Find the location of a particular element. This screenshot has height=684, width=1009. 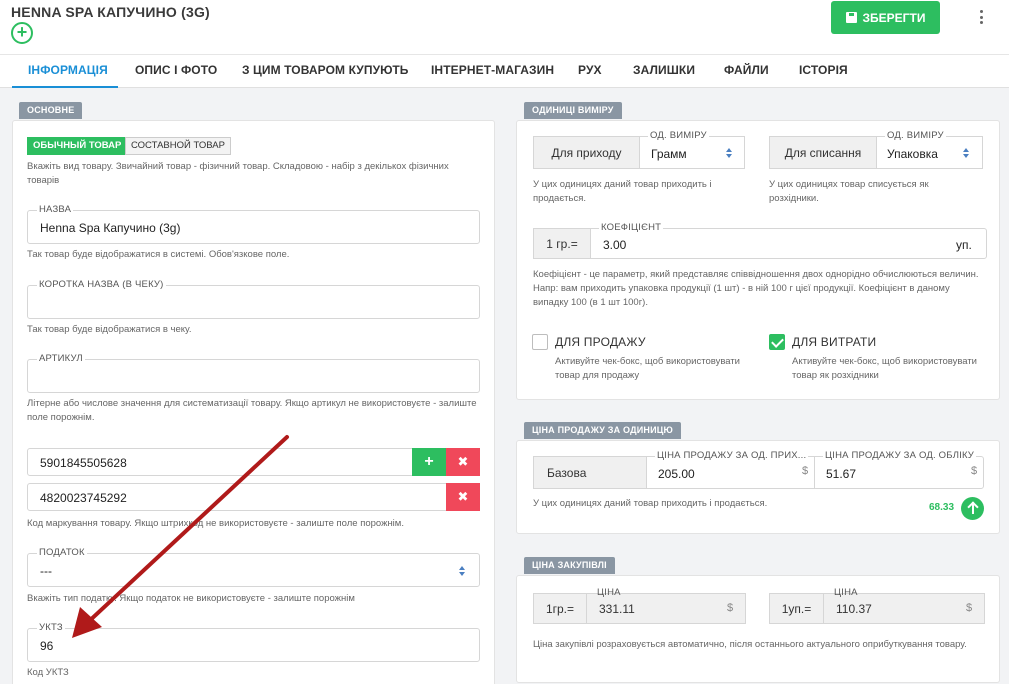

add-icon: + is located at coordinates (22, 33).